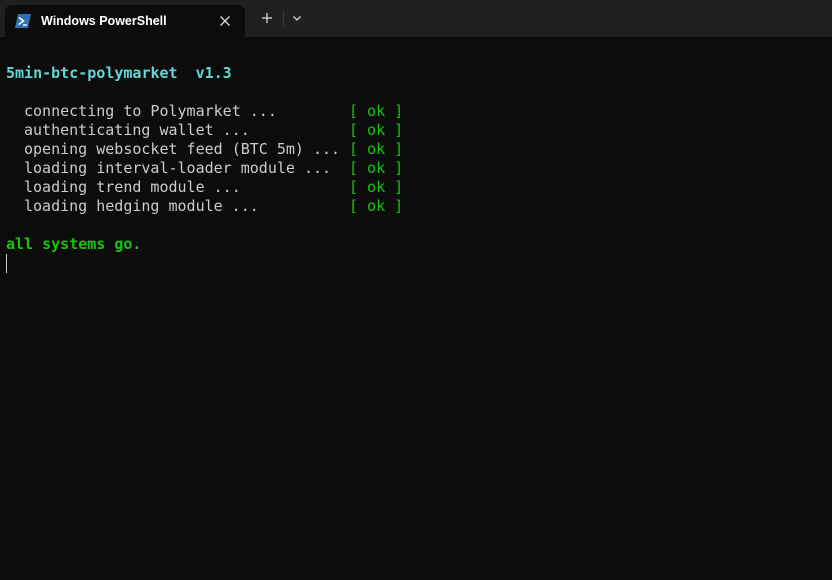 The height and width of the screenshot is (580, 832). What do you see at coordinates (297, 18) in the screenshot?
I see `chevron-down-icon` at bounding box center [297, 18].